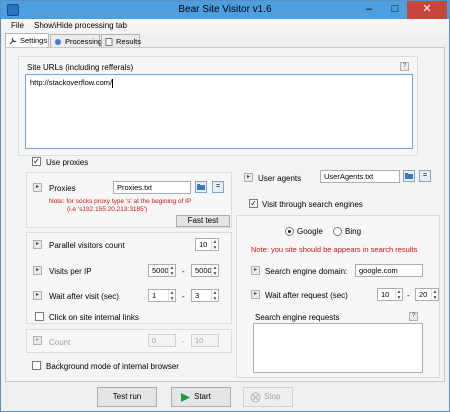 The width and height of the screenshot is (450, 412). What do you see at coordinates (36, 365) in the screenshot?
I see `background-mode-checkbox` at bounding box center [36, 365].